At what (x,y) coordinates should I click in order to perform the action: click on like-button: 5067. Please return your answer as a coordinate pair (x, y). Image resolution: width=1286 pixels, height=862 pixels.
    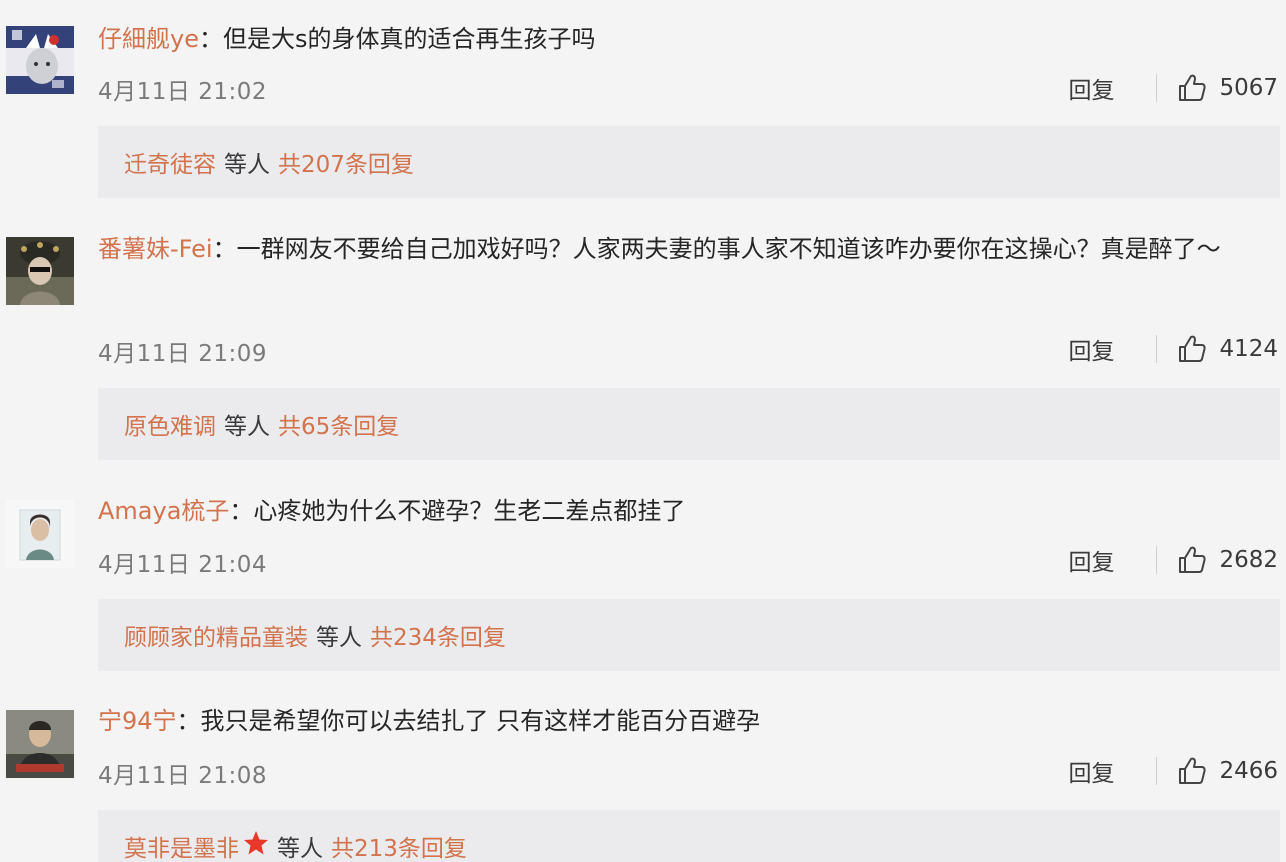
    Looking at the image, I should click on (1227, 88).